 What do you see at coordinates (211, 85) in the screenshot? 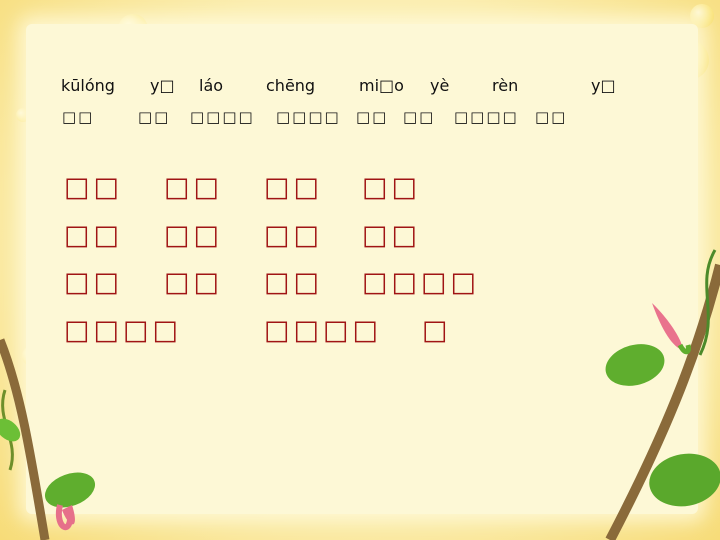
I see `pinyin-label: láo` at bounding box center [211, 85].